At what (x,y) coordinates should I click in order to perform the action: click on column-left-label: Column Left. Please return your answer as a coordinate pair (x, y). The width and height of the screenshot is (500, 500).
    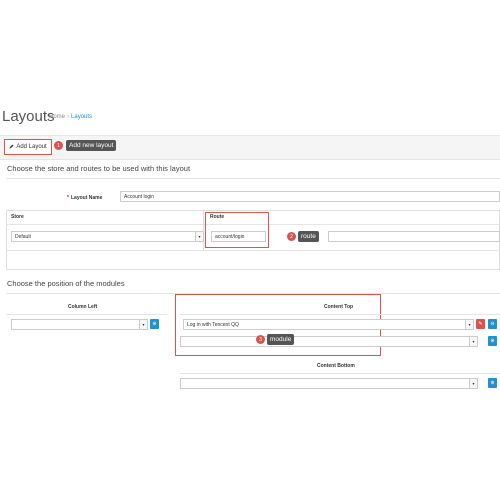
    Looking at the image, I should click on (83, 307).